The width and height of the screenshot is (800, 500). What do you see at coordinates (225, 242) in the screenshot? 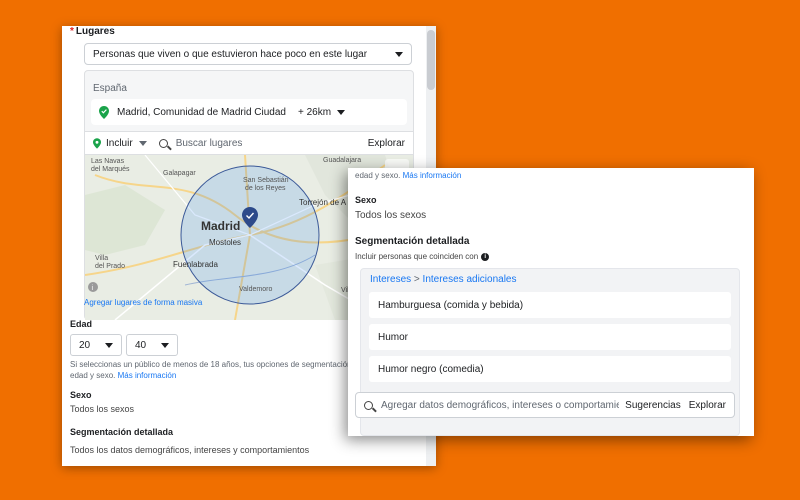
I see `map-label-mostoles: Mostoles` at bounding box center [225, 242].